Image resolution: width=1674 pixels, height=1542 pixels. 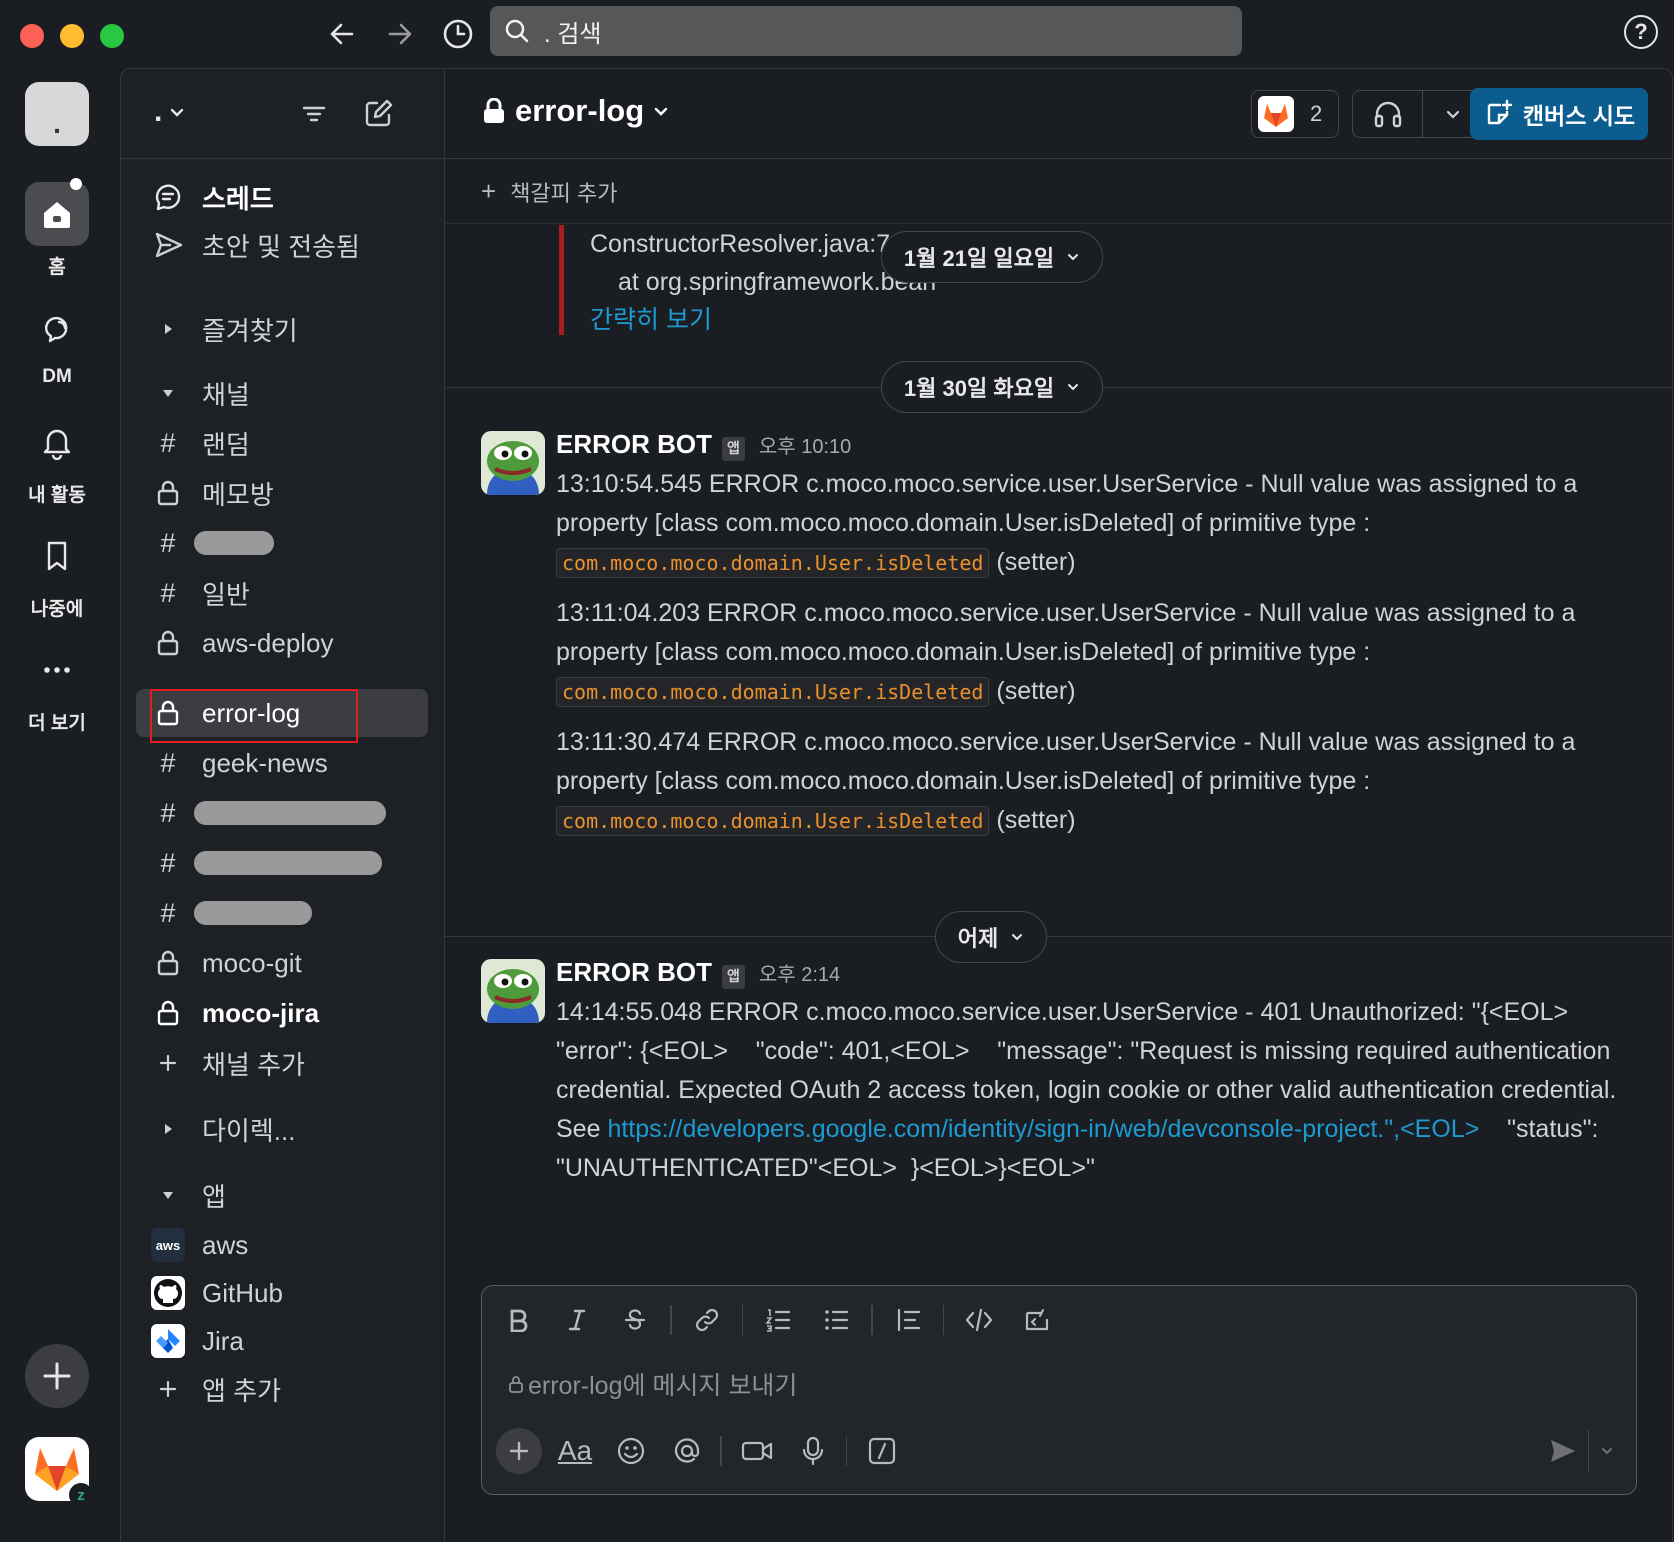 I want to click on emoji-button, so click(x=631, y=1451).